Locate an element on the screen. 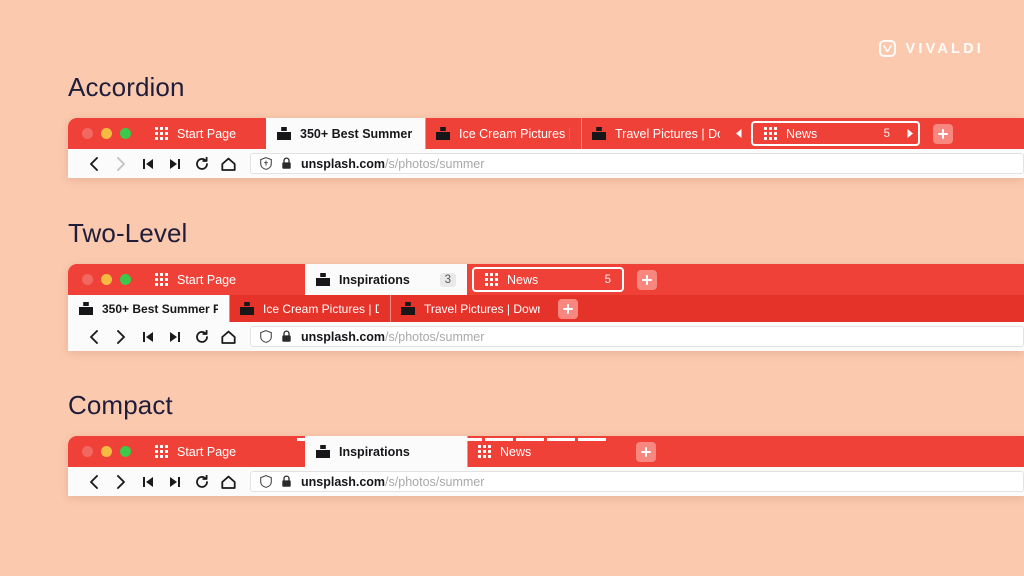  page-title-compact: Compact is located at coordinates (120, 405).